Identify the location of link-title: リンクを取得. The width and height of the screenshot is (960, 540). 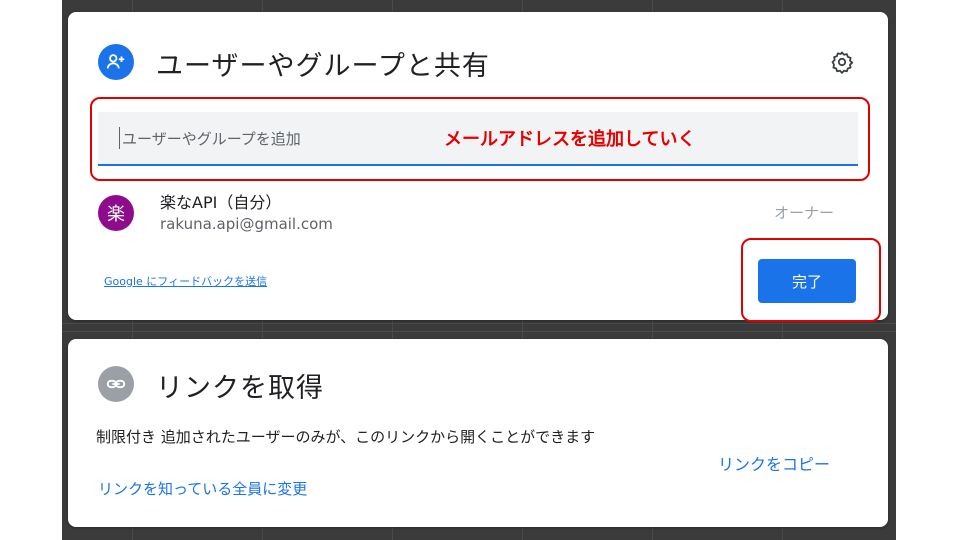
(240, 388).